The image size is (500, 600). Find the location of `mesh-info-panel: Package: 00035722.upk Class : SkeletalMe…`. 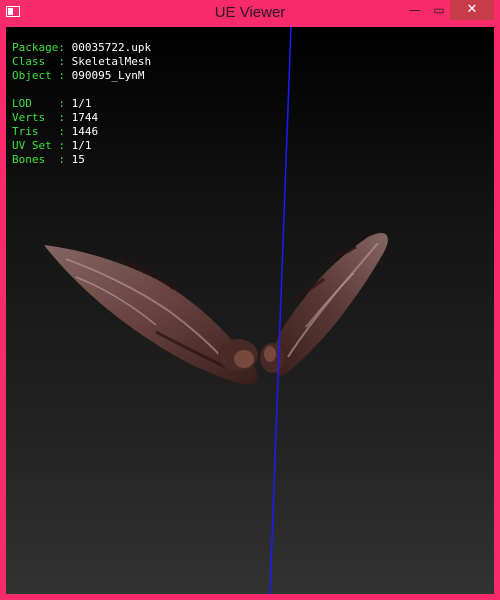

mesh-info-panel: Package: 00035722.upk Class : SkeletalMe… is located at coordinates (81, 104).